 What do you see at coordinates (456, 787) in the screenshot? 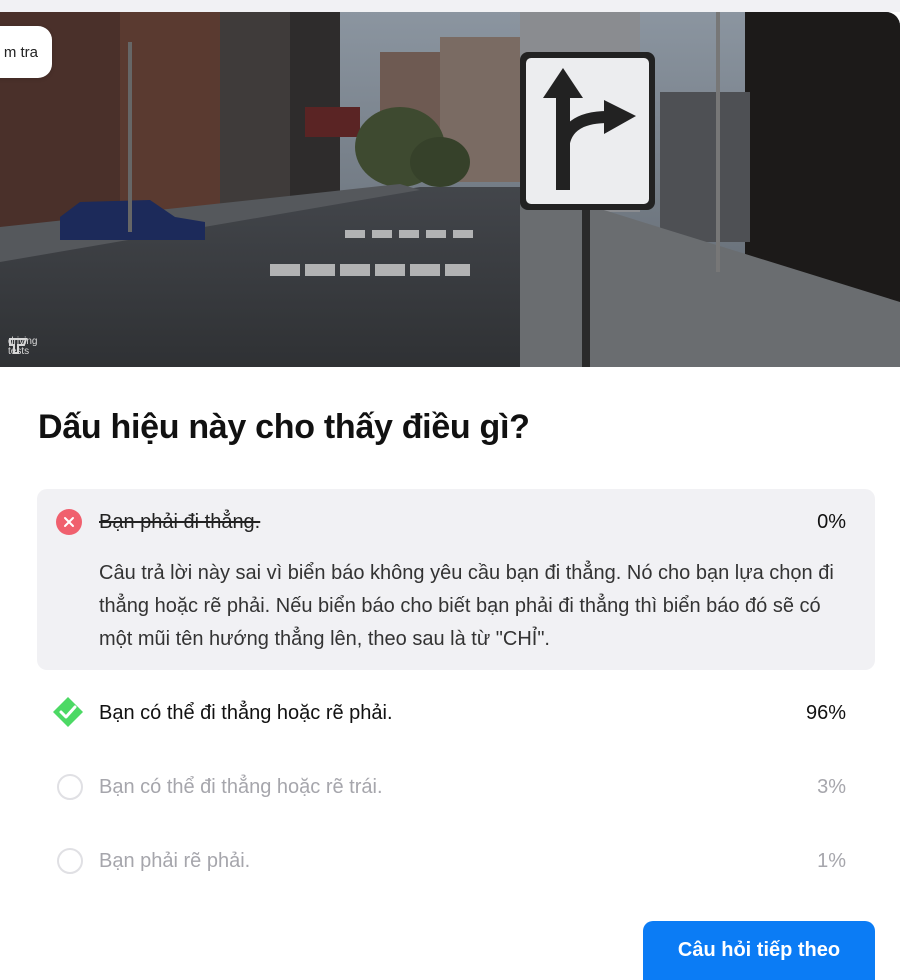
I see `answer-option-3: Bạn có thể đi thẳng hoặc rẽ trái. 3%` at bounding box center [456, 787].